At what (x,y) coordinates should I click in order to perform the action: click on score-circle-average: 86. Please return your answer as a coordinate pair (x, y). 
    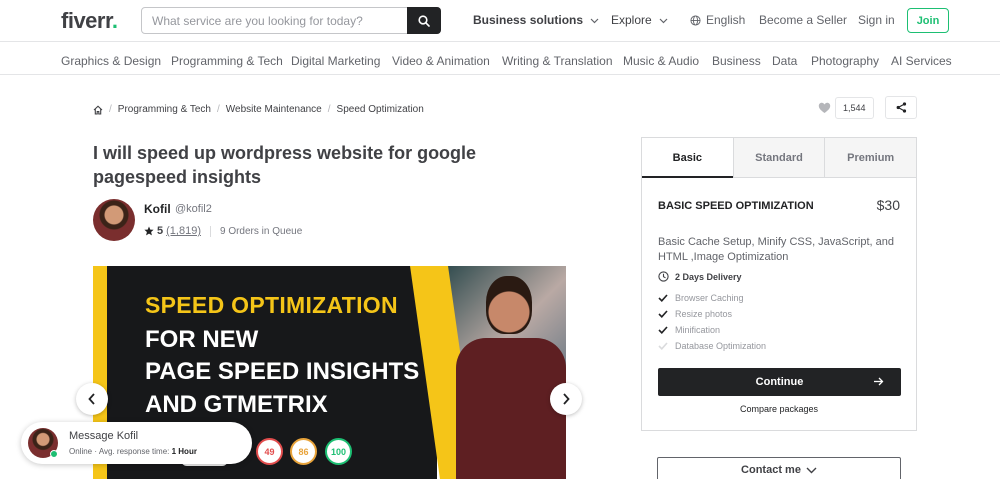
    Looking at the image, I should click on (303, 451).